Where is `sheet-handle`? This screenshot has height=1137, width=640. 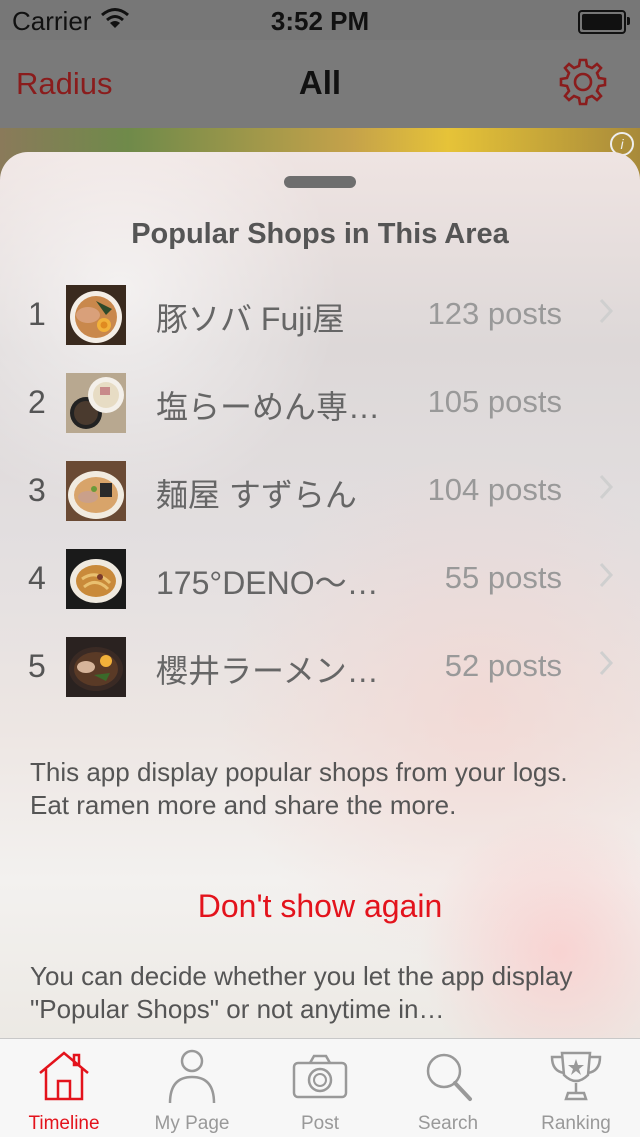
sheet-handle is located at coordinates (320, 182).